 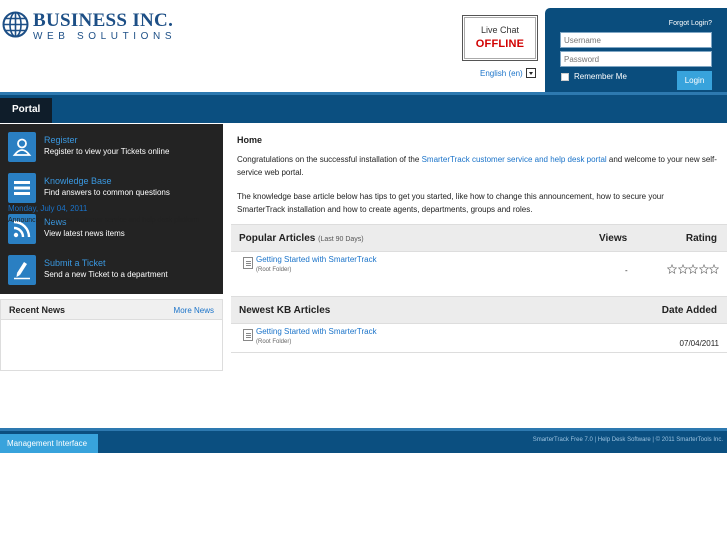 What do you see at coordinates (47, 208) in the screenshot?
I see `news-date-link: Monday, July 04, 2011` at bounding box center [47, 208].